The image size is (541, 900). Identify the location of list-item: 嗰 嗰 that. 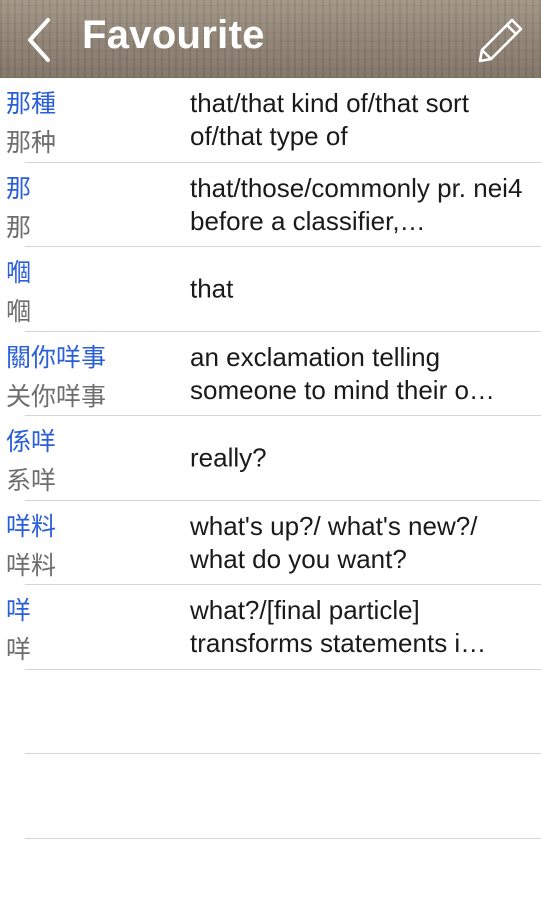
(270, 289).